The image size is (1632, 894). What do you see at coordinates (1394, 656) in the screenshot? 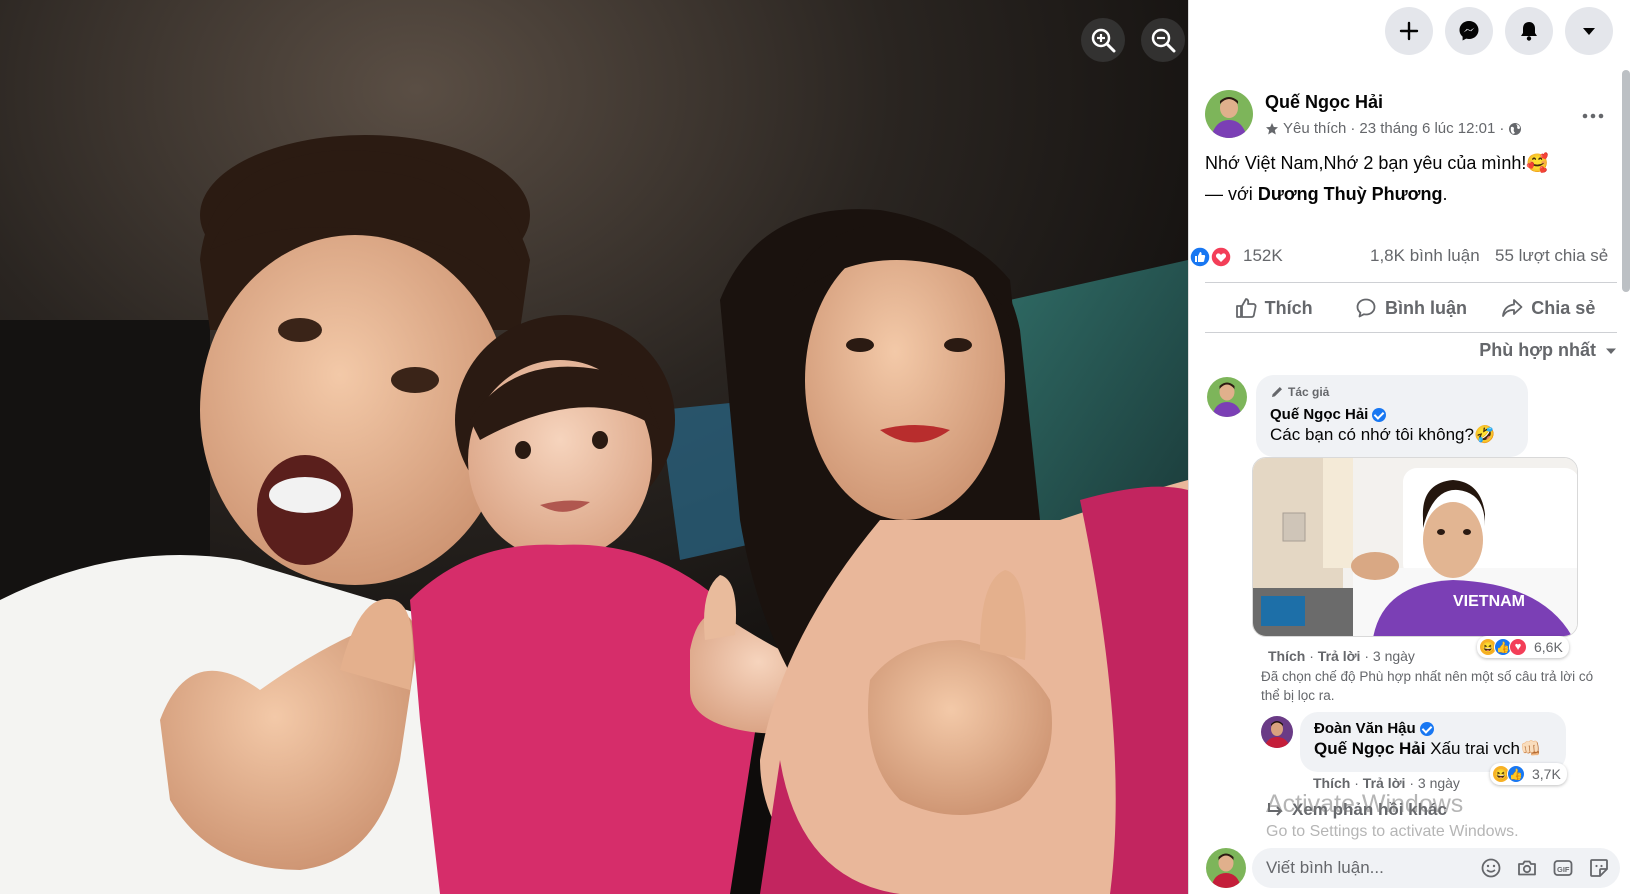
I see `comment-time: 3 ngày` at bounding box center [1394, 656].